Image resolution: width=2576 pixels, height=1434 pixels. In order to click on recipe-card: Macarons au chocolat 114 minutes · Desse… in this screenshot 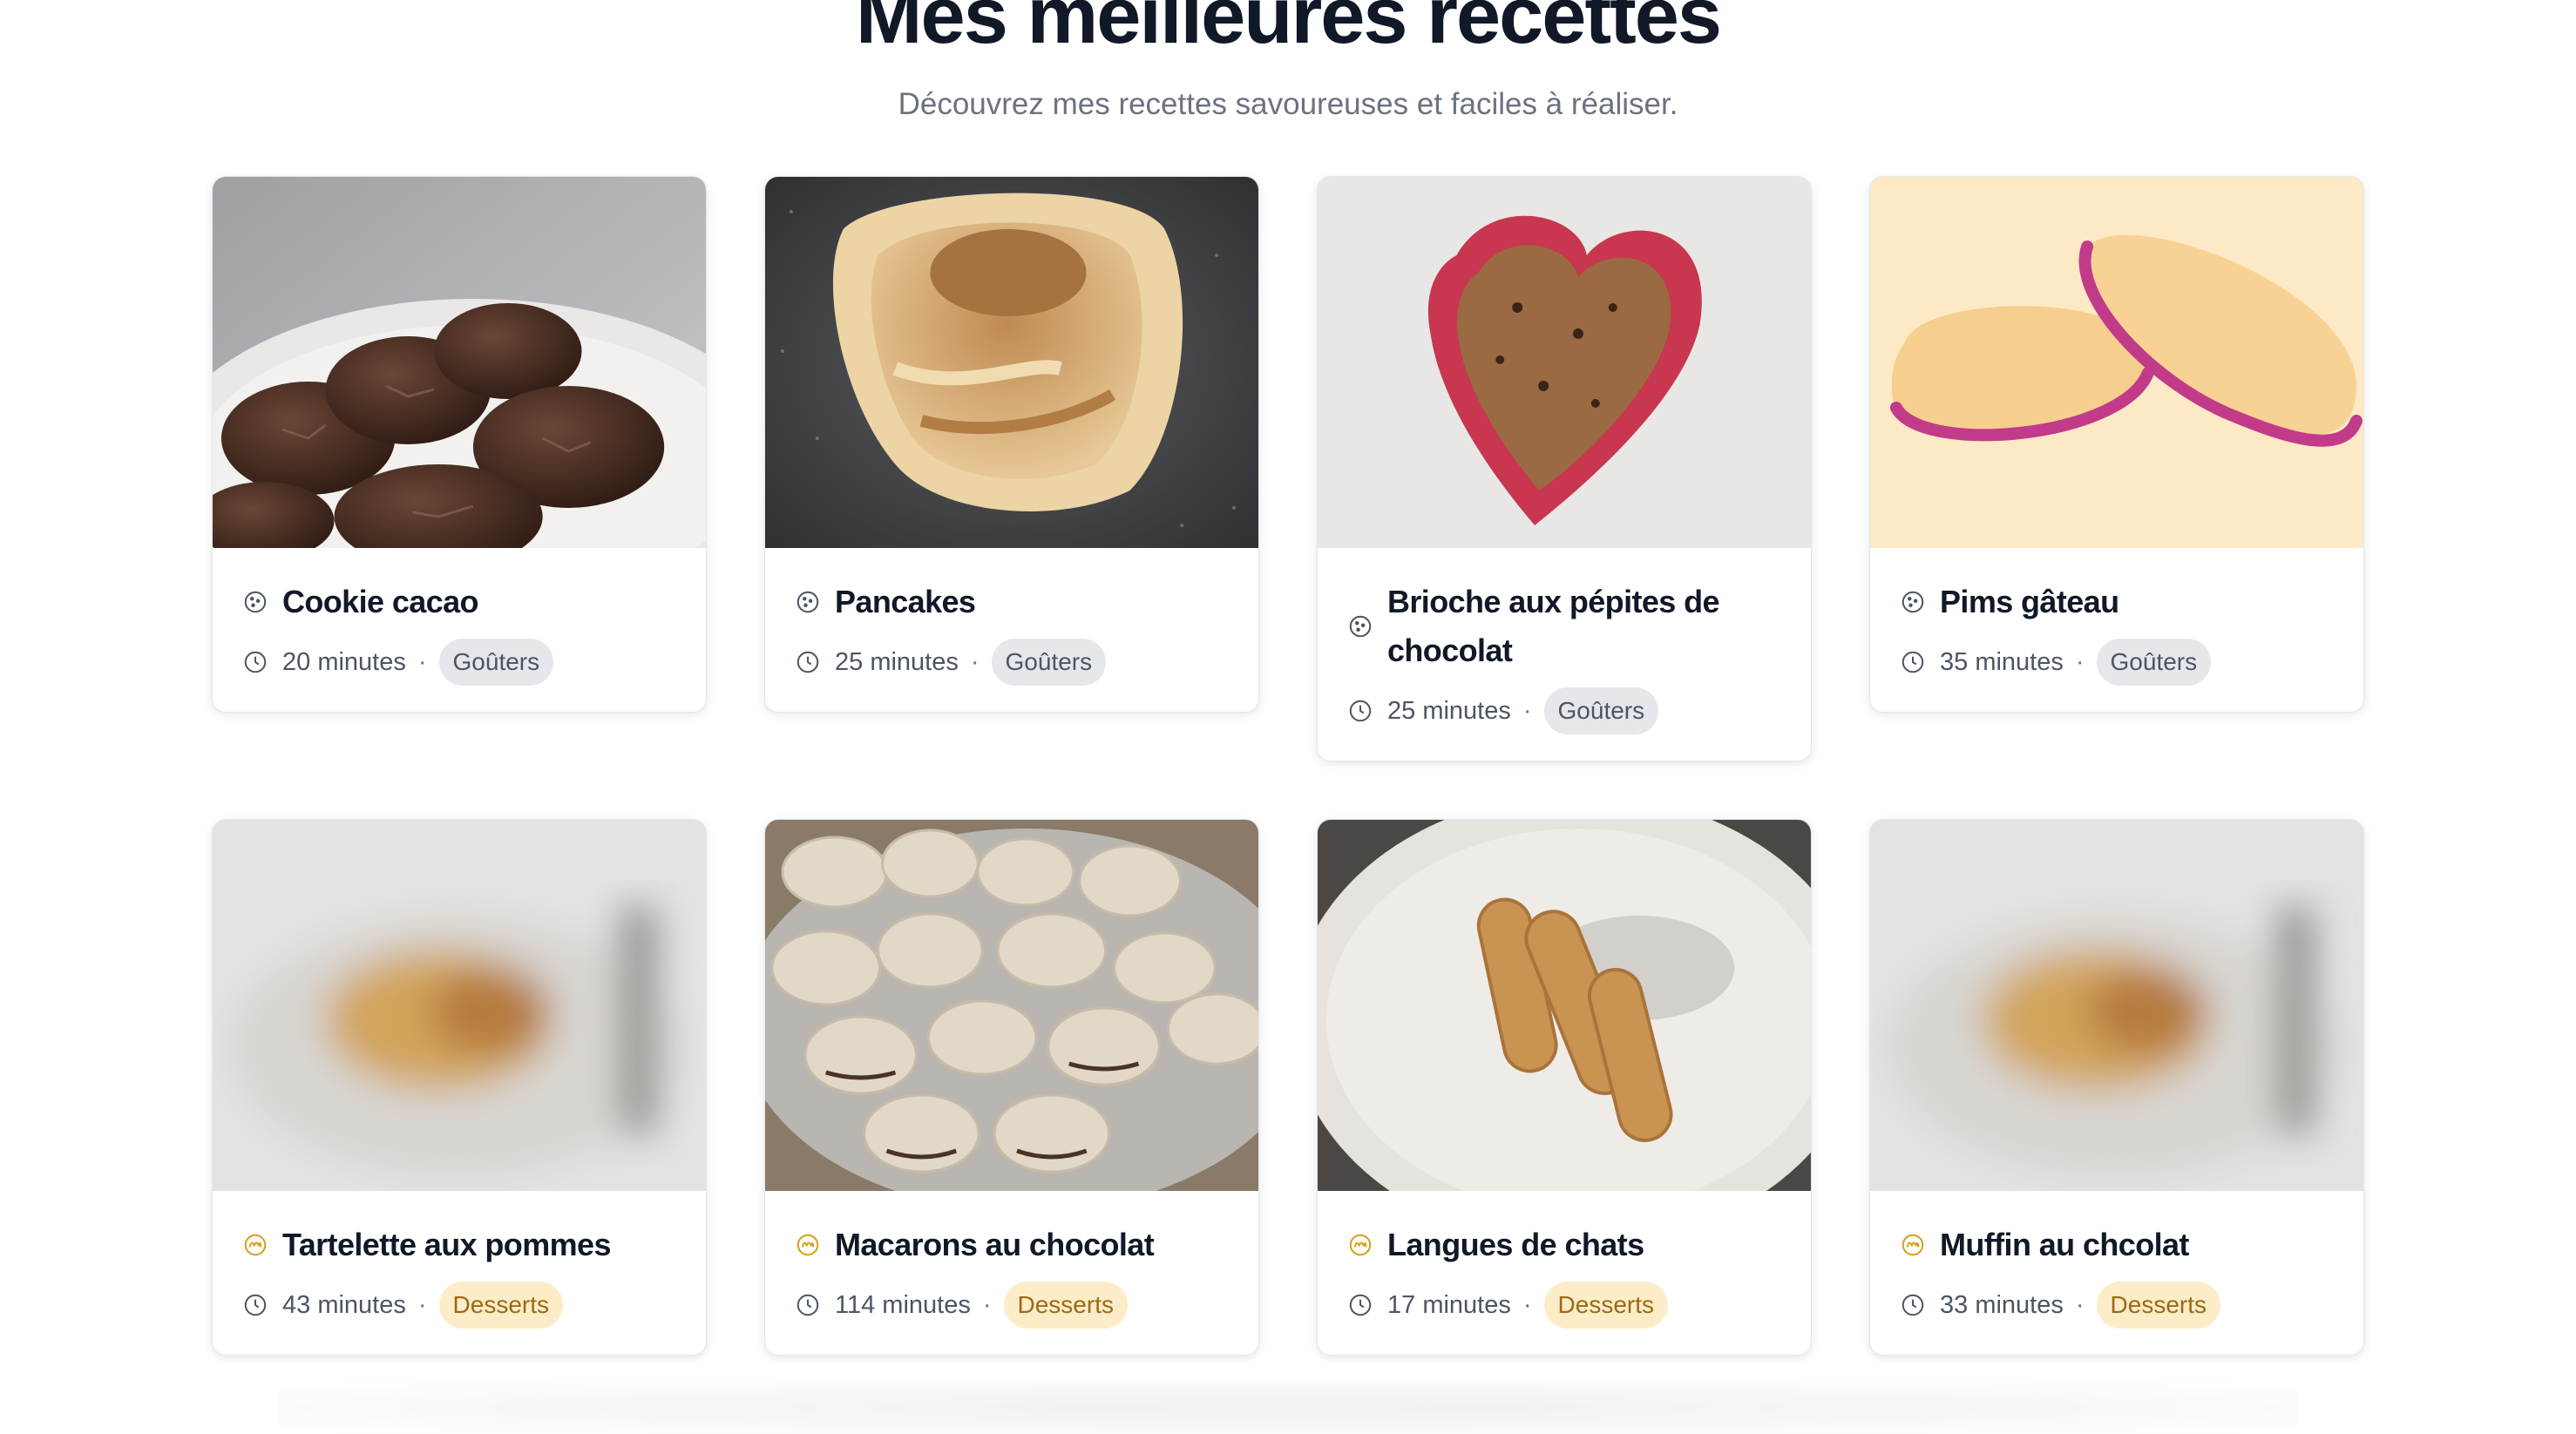, I will do `click(1012, 1087)`.